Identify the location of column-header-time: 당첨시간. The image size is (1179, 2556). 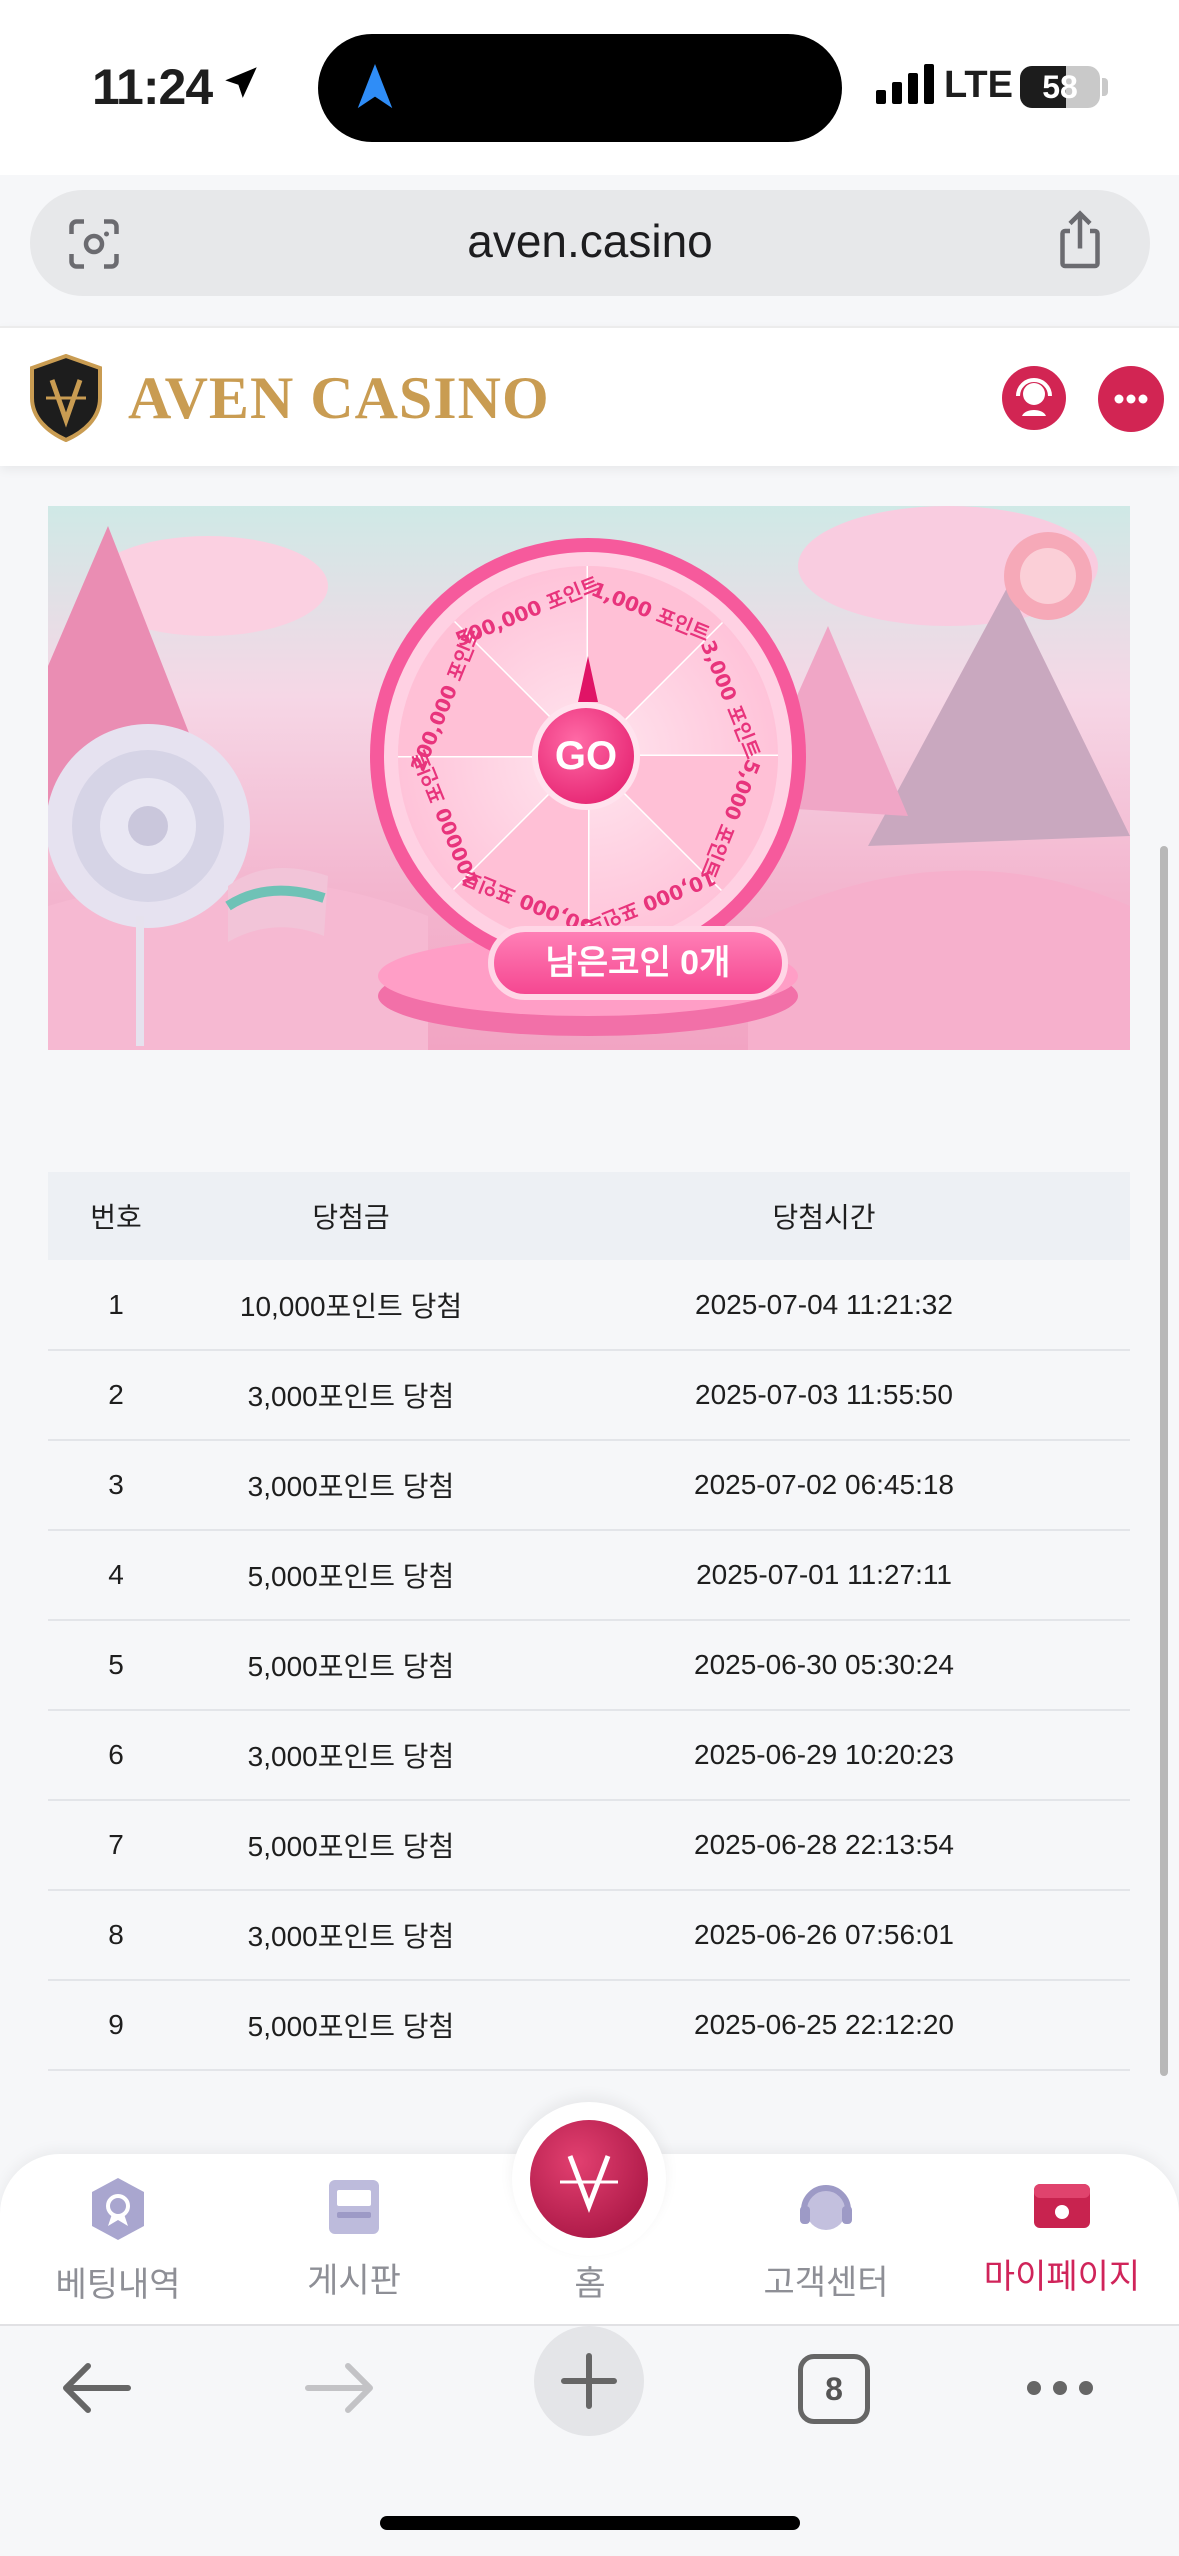
(824, 1217).